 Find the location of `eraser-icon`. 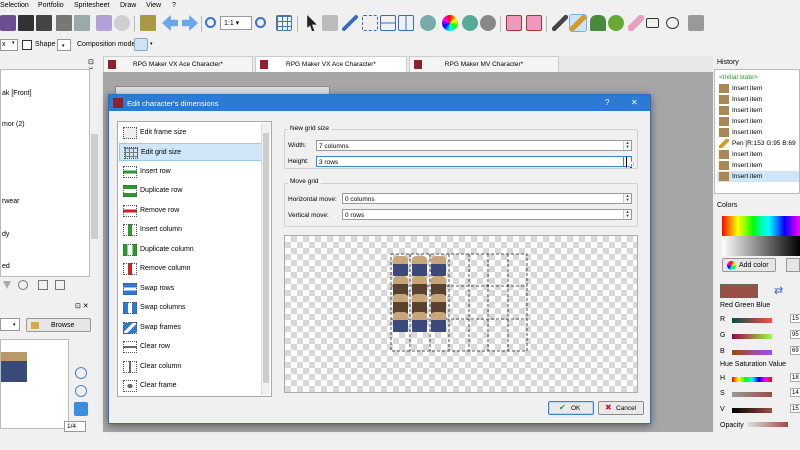

eraser-icon is located at coordinates (636, 23).